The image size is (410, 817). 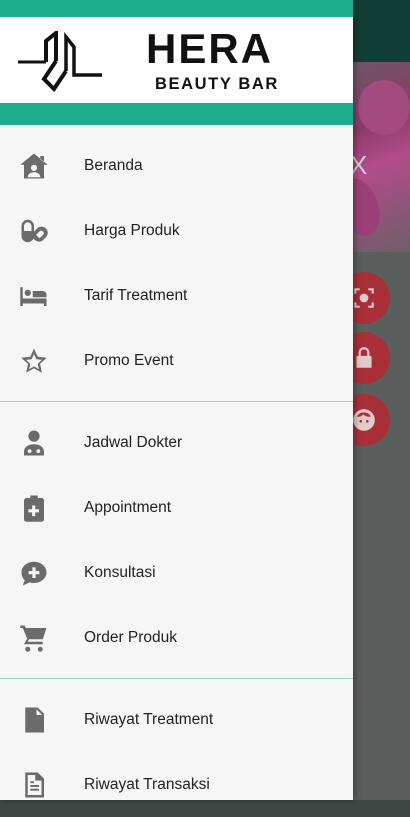 I want to click on clipboard-plus-icon, so click(x=34, y=508).